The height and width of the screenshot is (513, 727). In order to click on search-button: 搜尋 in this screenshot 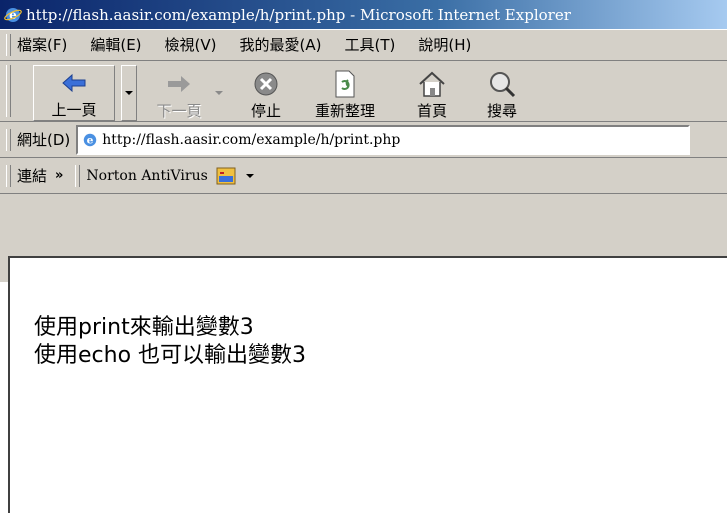, I will do `click(502, 93)`.